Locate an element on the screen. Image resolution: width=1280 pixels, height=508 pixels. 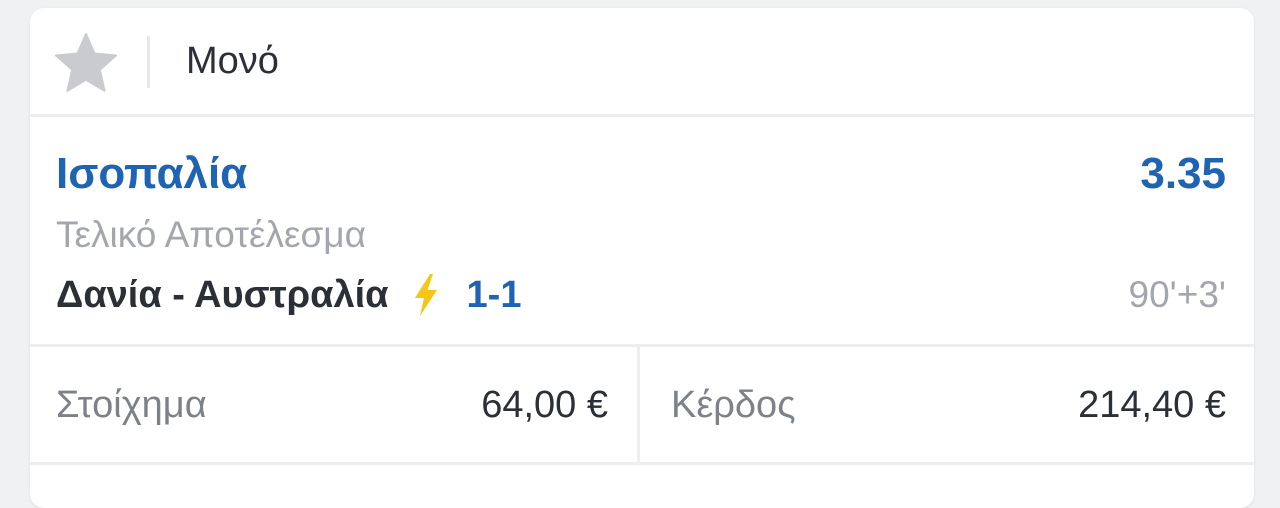
match-time: 90'+3' is located at coordinates (1177, 294).